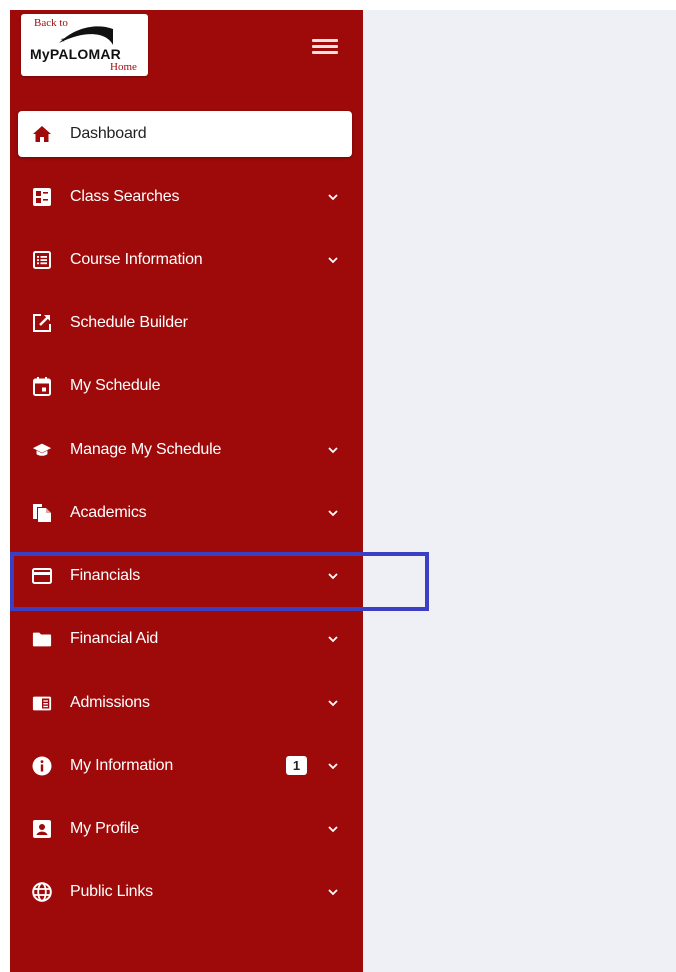  What do you see at coordinates (42, 323) in the screenshot?
I see `edit-box-icon` at bounding box center [42, 323].